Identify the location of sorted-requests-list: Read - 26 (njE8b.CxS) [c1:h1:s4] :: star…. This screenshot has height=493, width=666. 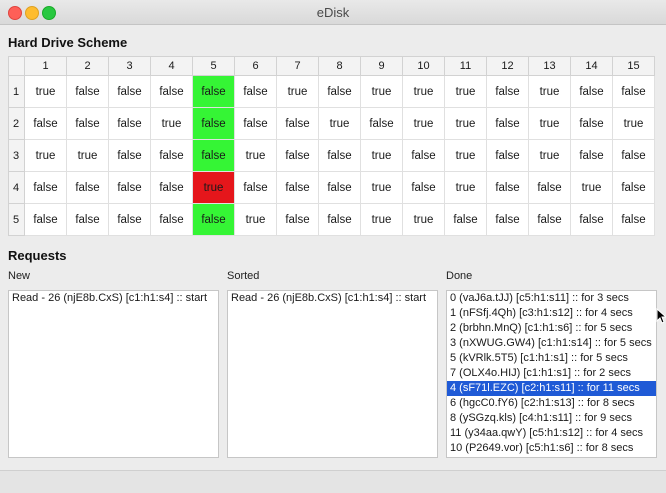
(332, 374).